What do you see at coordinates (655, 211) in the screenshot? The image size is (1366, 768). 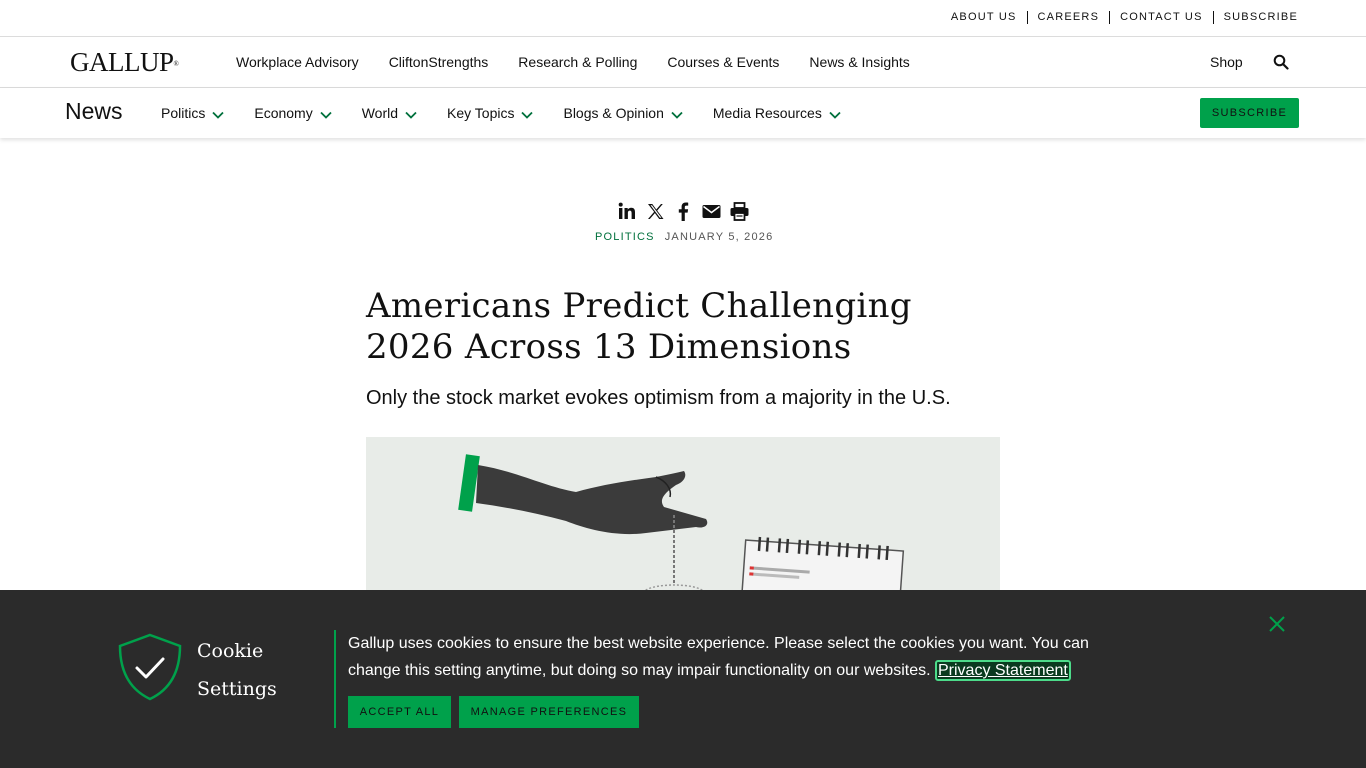 I see `x-icon` at bounding box center [655, 211].